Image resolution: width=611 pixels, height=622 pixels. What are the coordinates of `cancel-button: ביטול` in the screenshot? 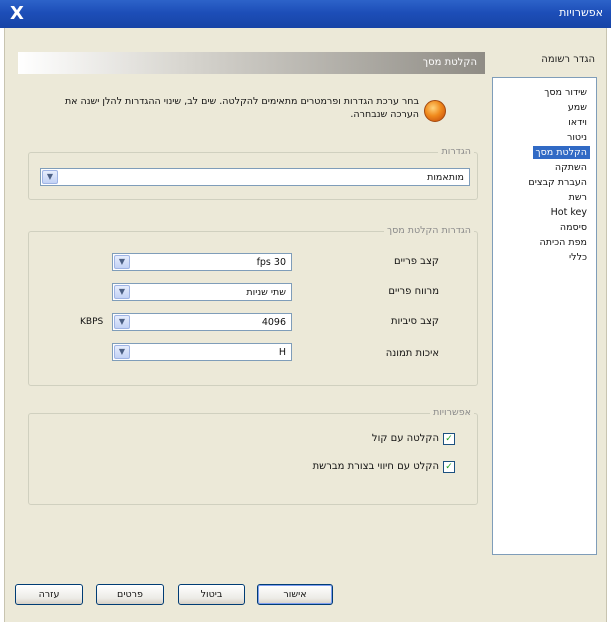 It's located at (211, 594).